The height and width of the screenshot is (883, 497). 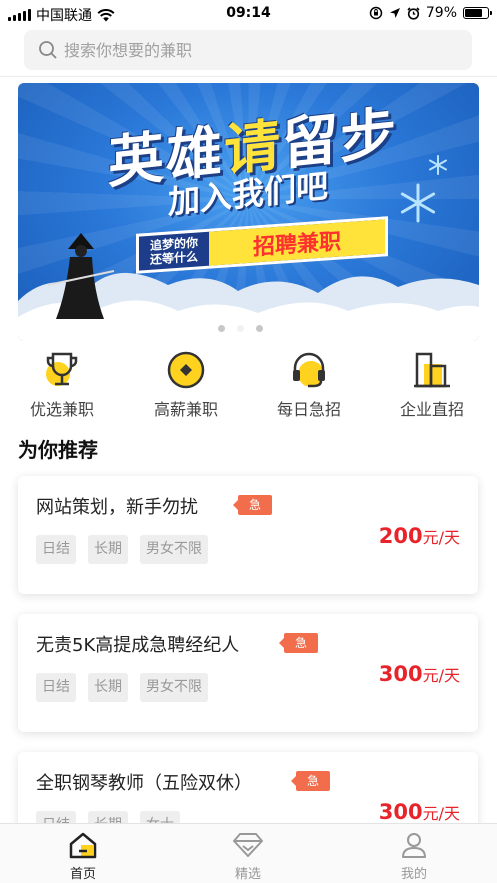 What do you see at coordinates (138, 645) in the screenshot?
I see `job-title: 无责5K高提成急聘经纪人` at bounding box center [138, 645].